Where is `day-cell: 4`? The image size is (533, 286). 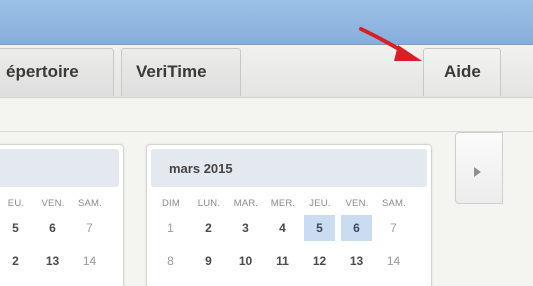
day-cell: 4 is located at coordinates (282, 228).